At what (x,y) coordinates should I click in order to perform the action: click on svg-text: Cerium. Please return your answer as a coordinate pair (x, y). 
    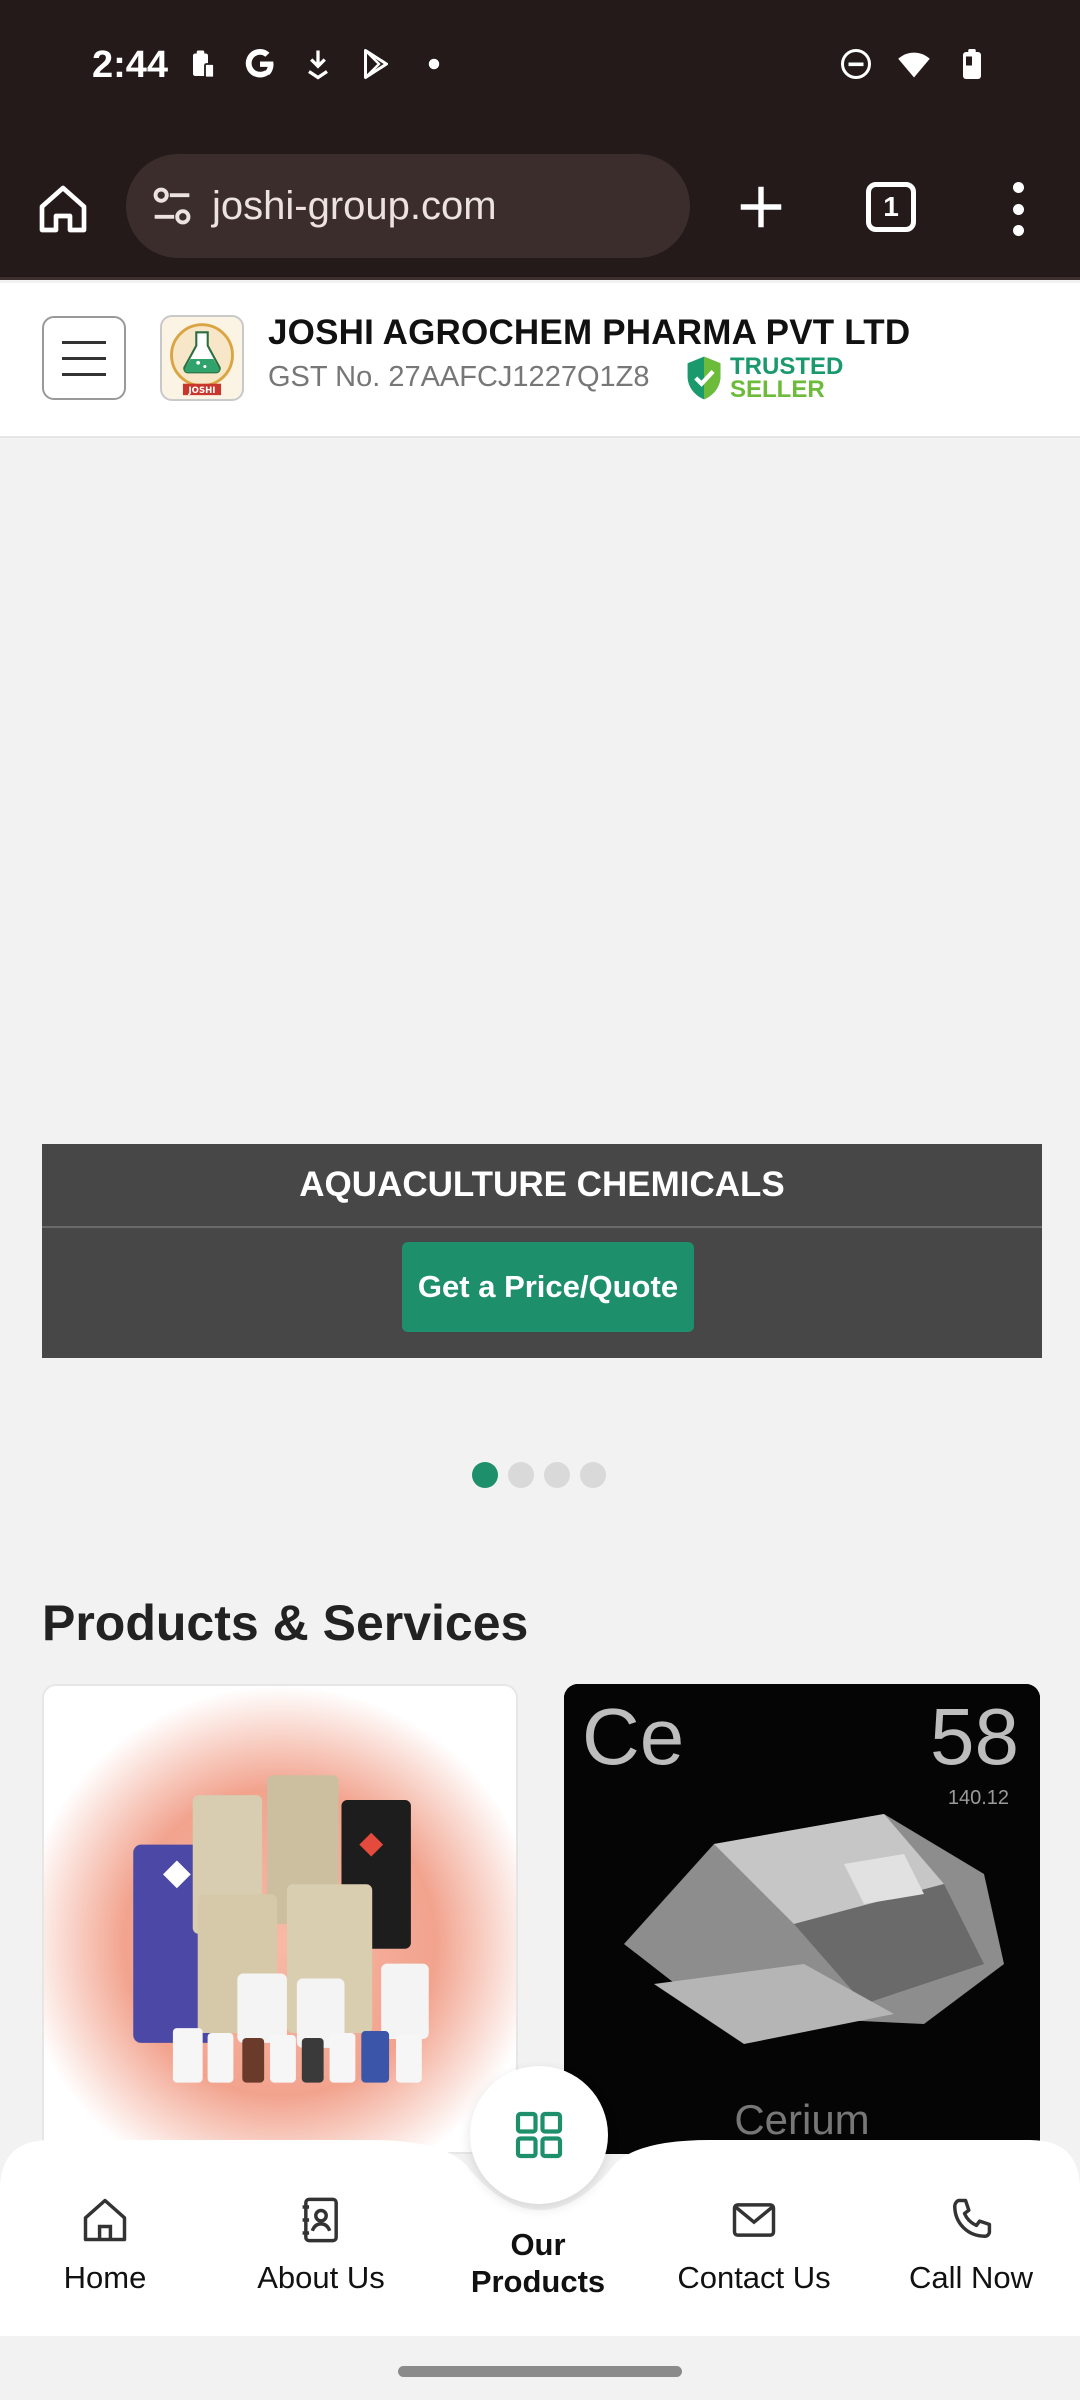
    Looking at the image, I should click on (801, 2119).